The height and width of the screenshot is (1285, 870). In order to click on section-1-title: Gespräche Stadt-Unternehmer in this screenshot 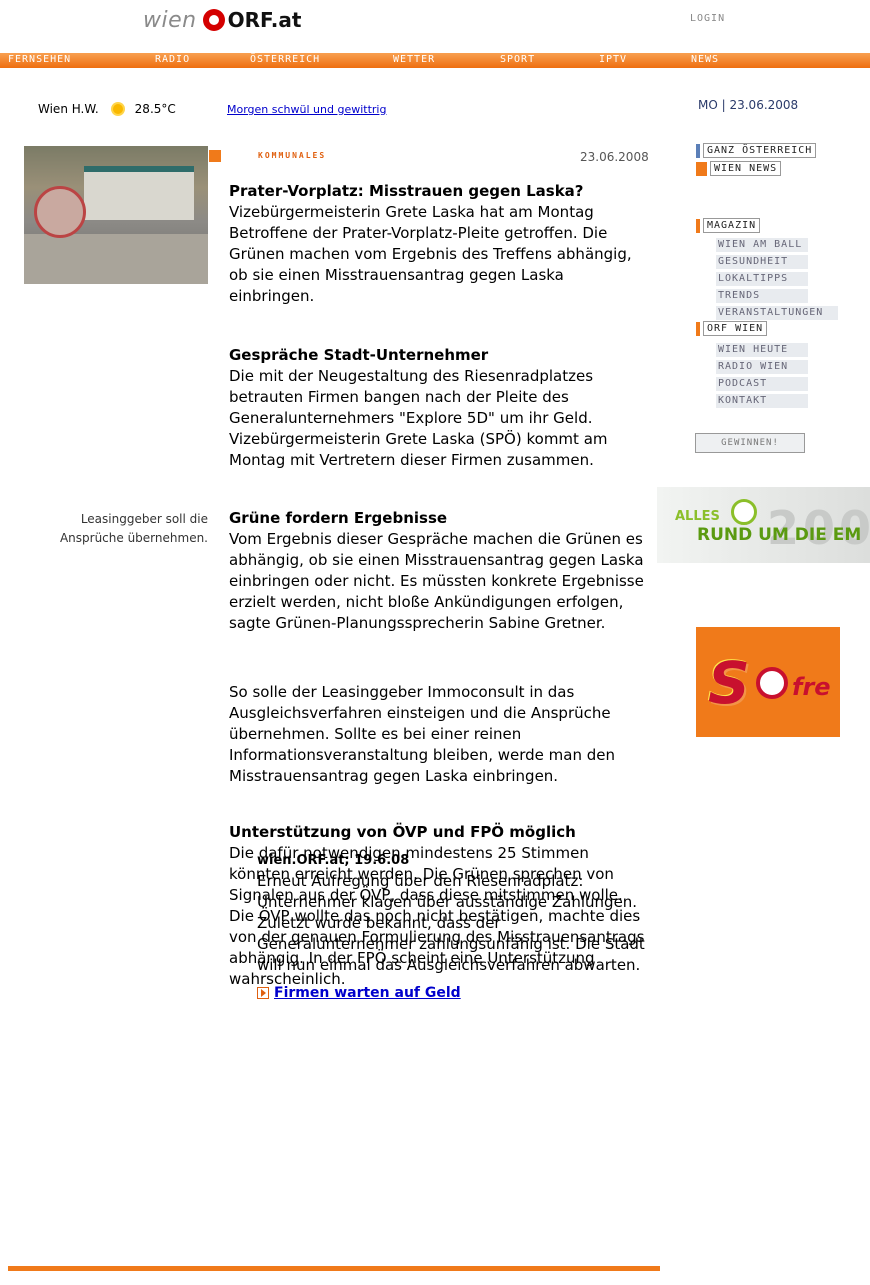, I will do `click(359, 355)`.